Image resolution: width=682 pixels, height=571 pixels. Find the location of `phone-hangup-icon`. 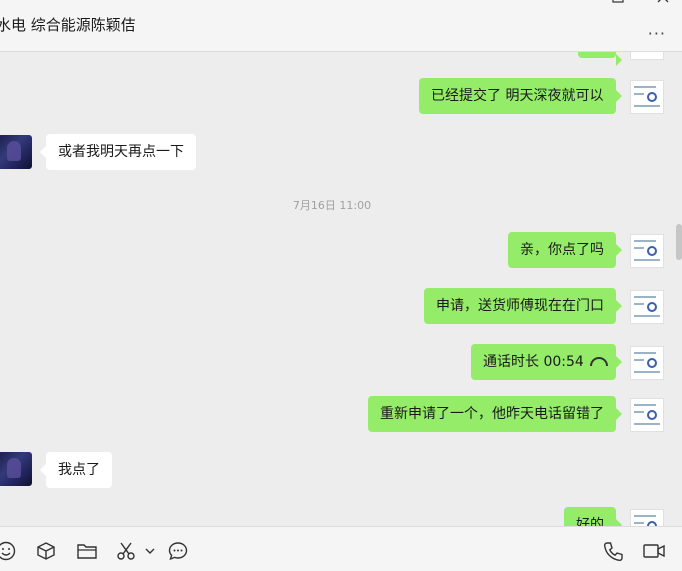

phone-hangup-icon is located at coordinates (598, 361).